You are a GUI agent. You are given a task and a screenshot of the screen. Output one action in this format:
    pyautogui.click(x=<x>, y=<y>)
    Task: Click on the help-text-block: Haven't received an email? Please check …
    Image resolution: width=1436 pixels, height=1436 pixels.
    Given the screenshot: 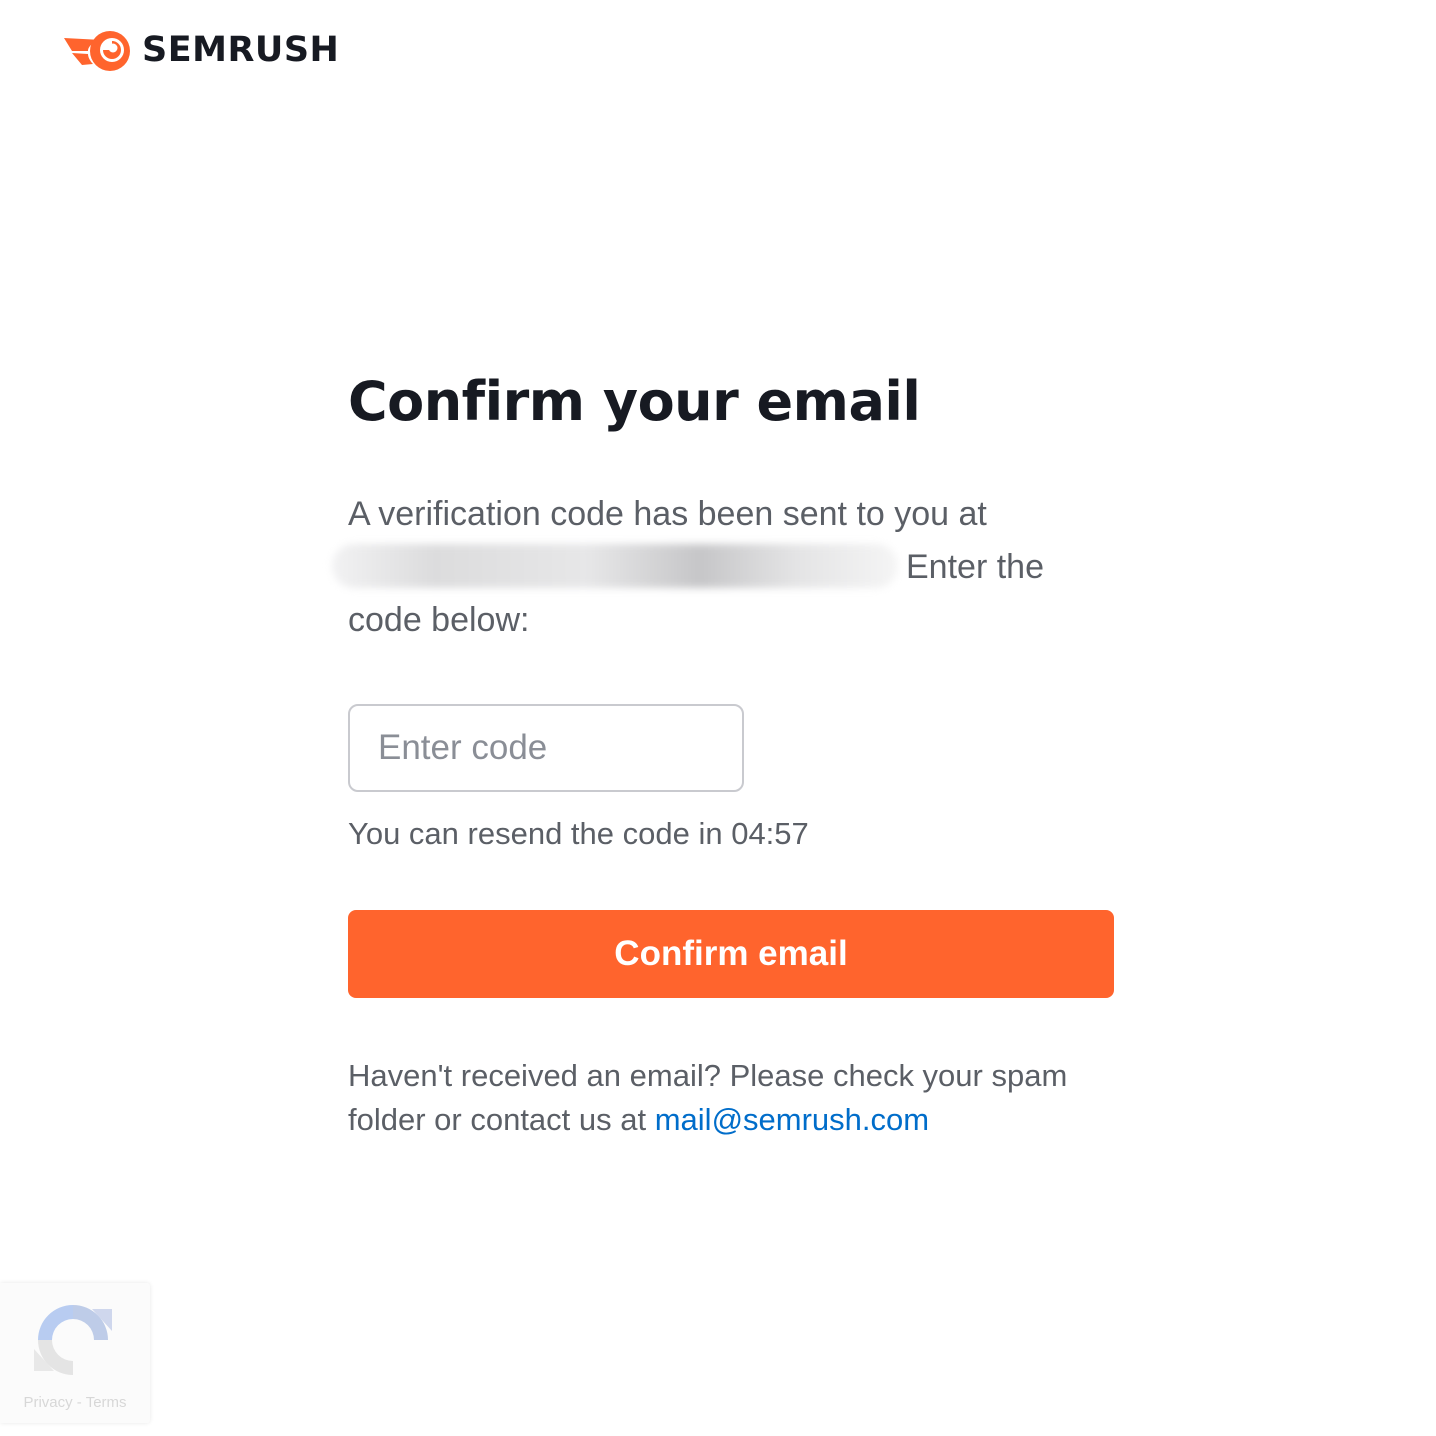 What is the action you would take?
    pyautogui.click(x=731, y=1098)
    